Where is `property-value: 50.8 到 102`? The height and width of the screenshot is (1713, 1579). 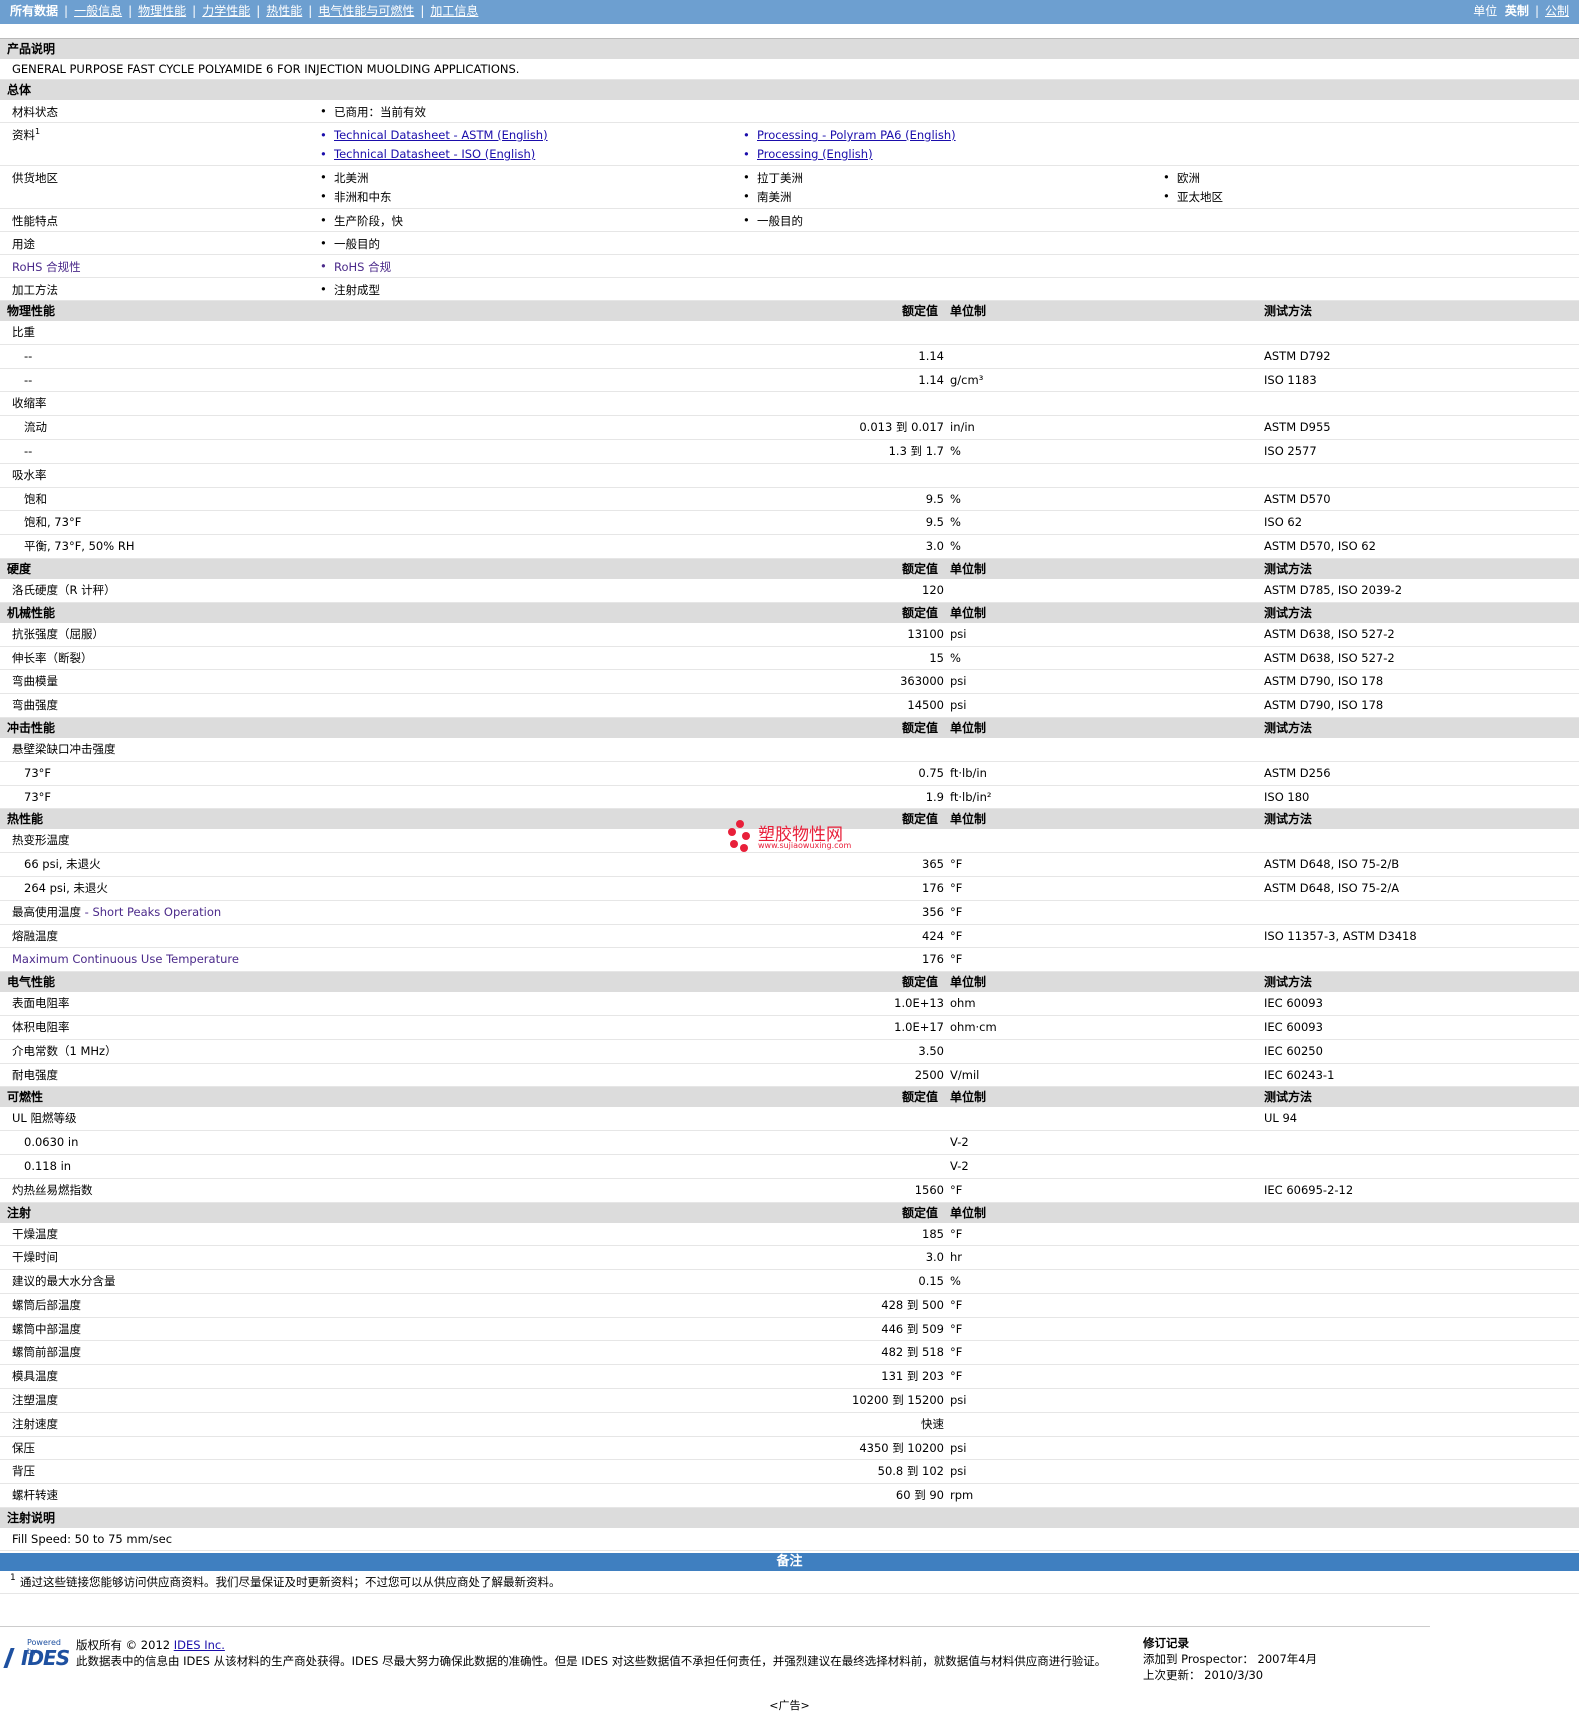 property-value: 50.8 到 102 is located at coordinates (910, 1471).